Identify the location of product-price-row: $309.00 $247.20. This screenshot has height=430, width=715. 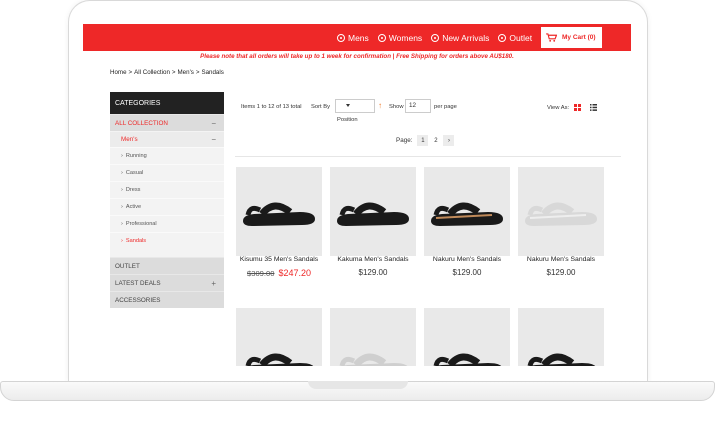
(279, 273).